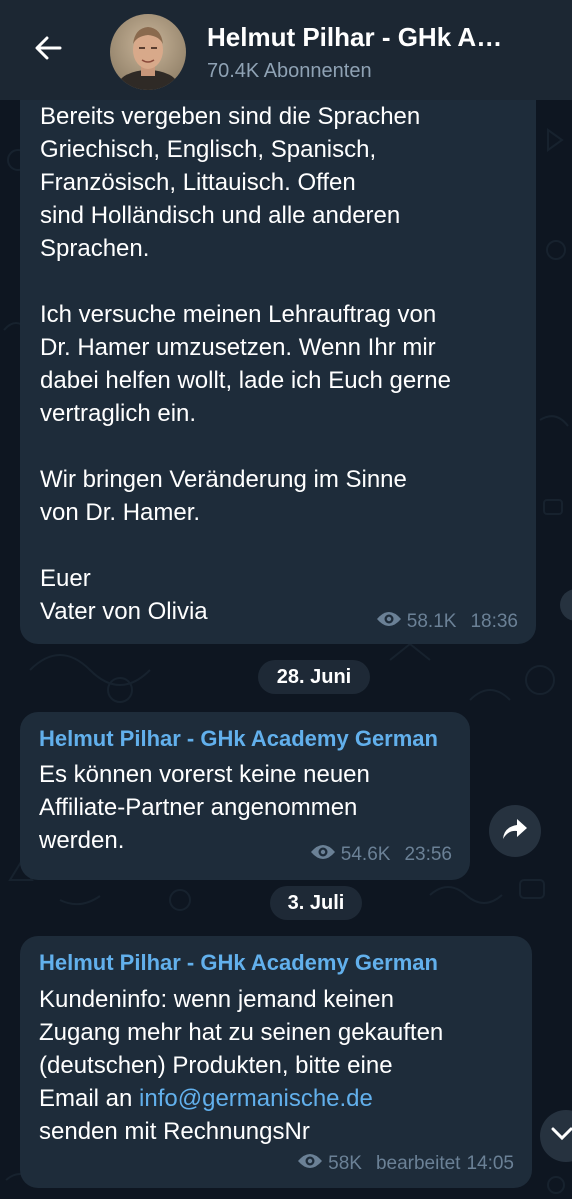  Describe the element at coordinates (89, 1098) in the screenshot. I see `message-text-fragment: Email an` at that location.